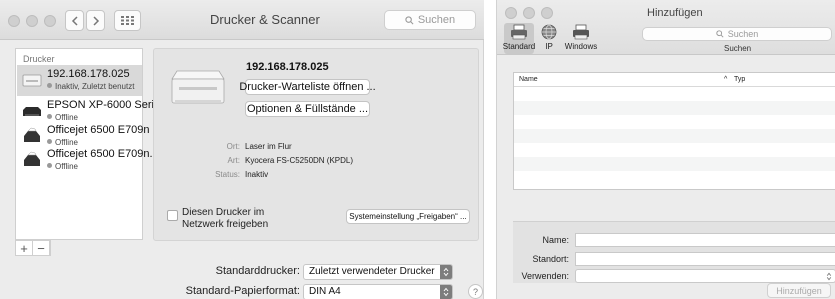  Describe the element at coordinates (581, 46) in the screenshot. I see `toolbar-label: Windows` at that location.